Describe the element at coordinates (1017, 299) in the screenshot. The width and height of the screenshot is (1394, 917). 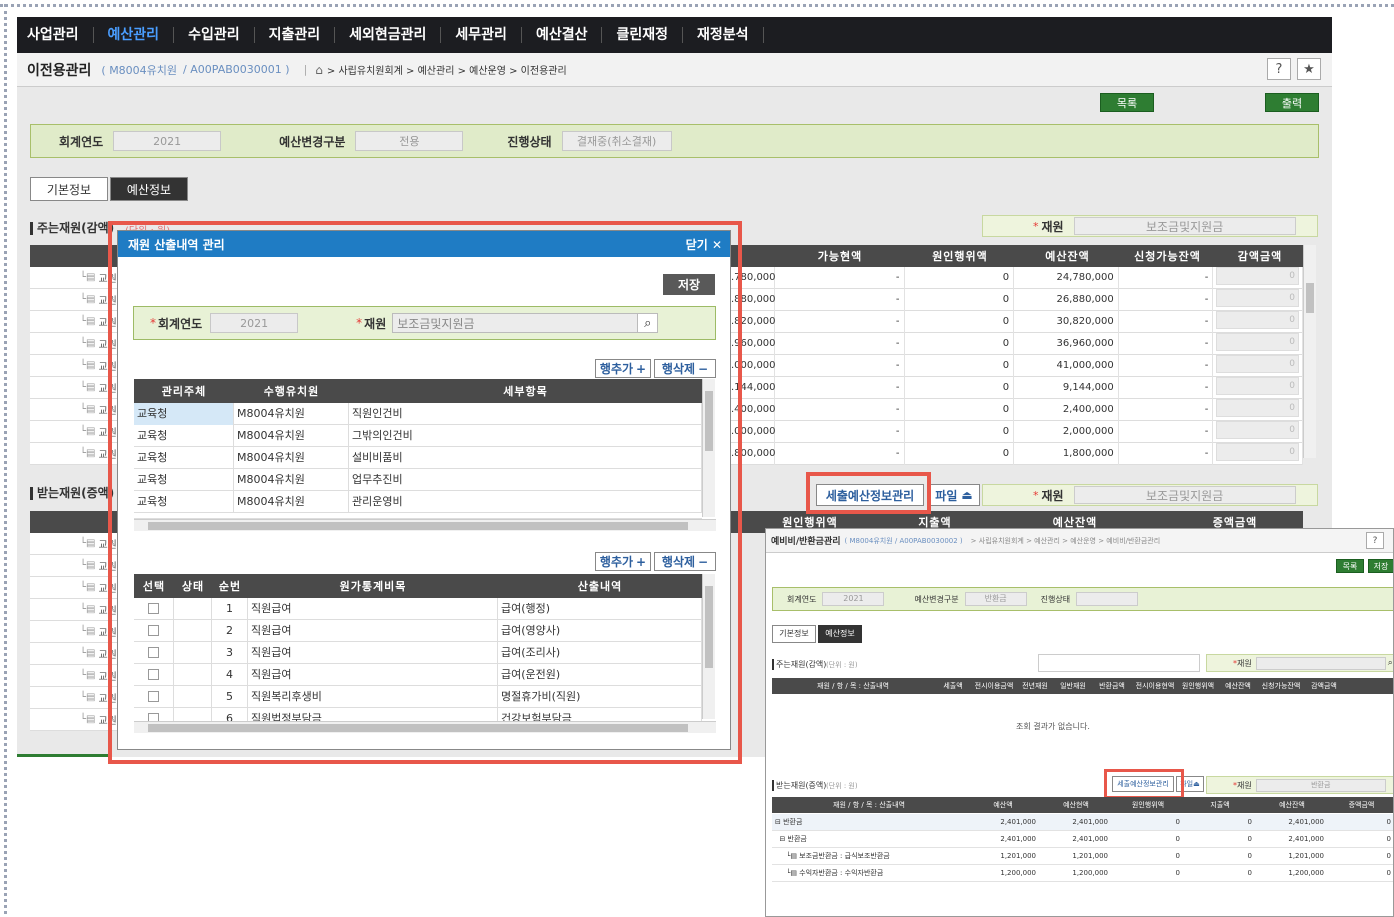
I see `table-row: .880,000-0 26,880,000-0` at that location.